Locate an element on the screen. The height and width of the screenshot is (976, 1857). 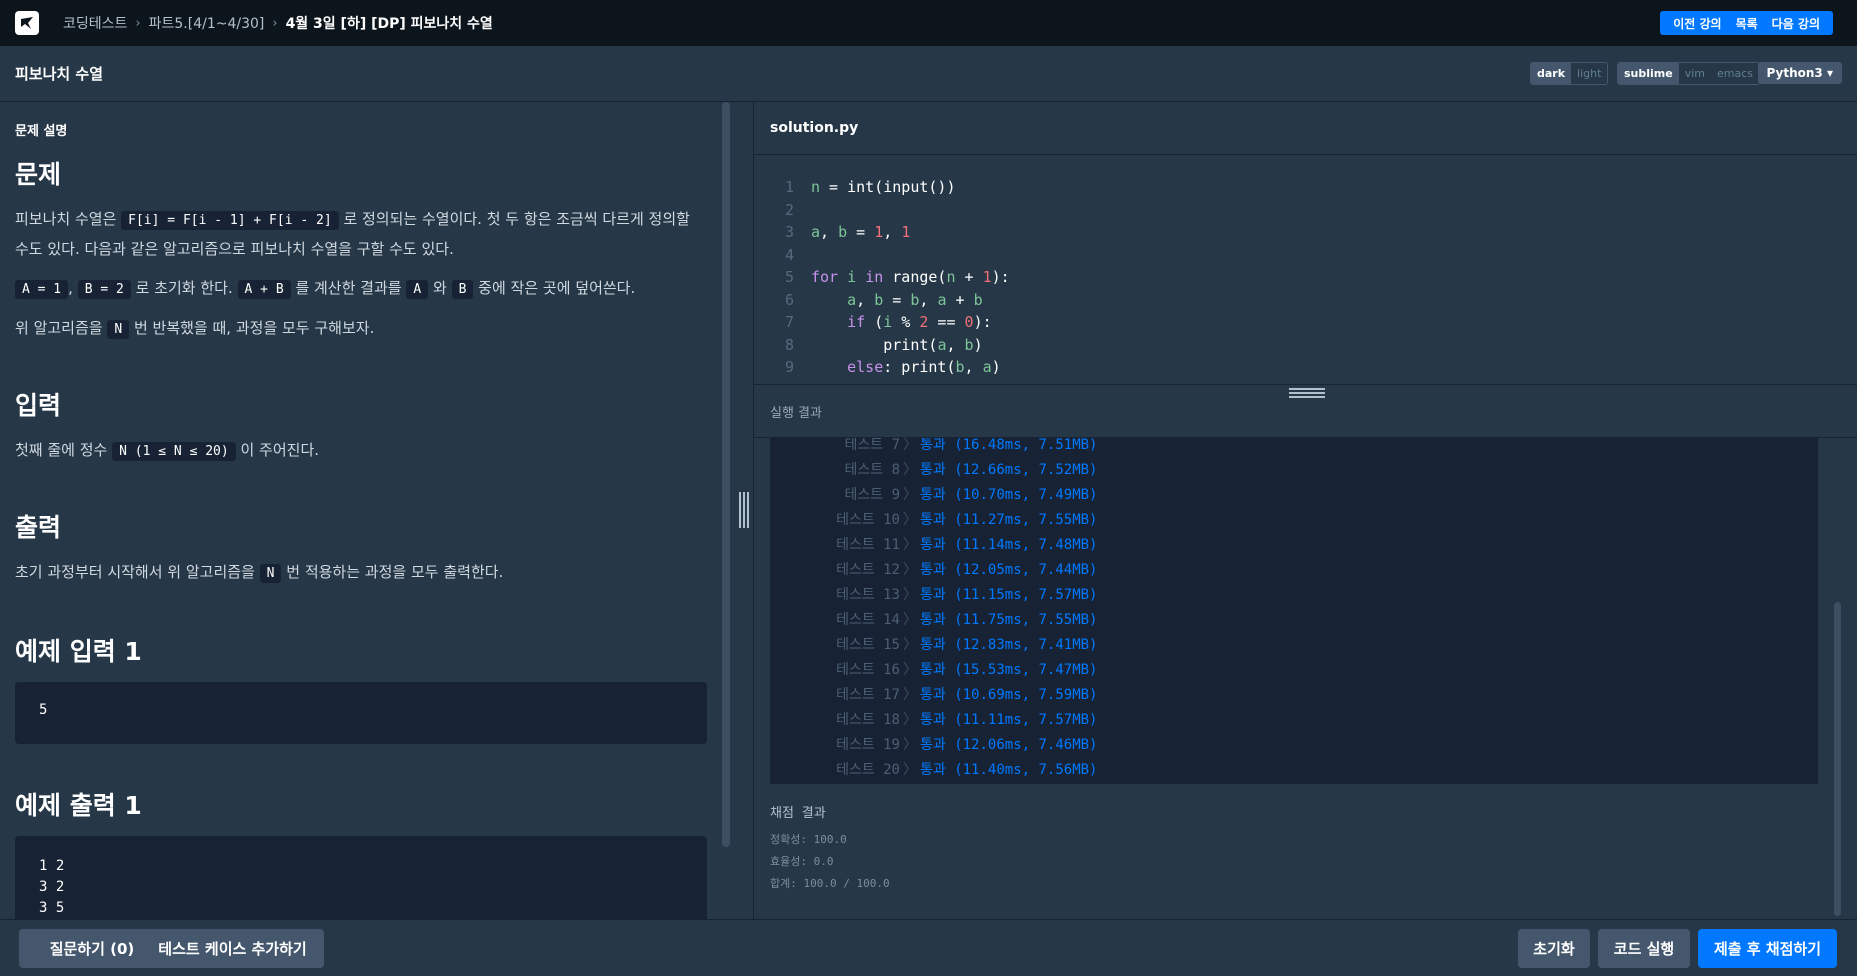
inline-code: N (1 ≤ N ≤ 20) is located at coordinates (174, 451).